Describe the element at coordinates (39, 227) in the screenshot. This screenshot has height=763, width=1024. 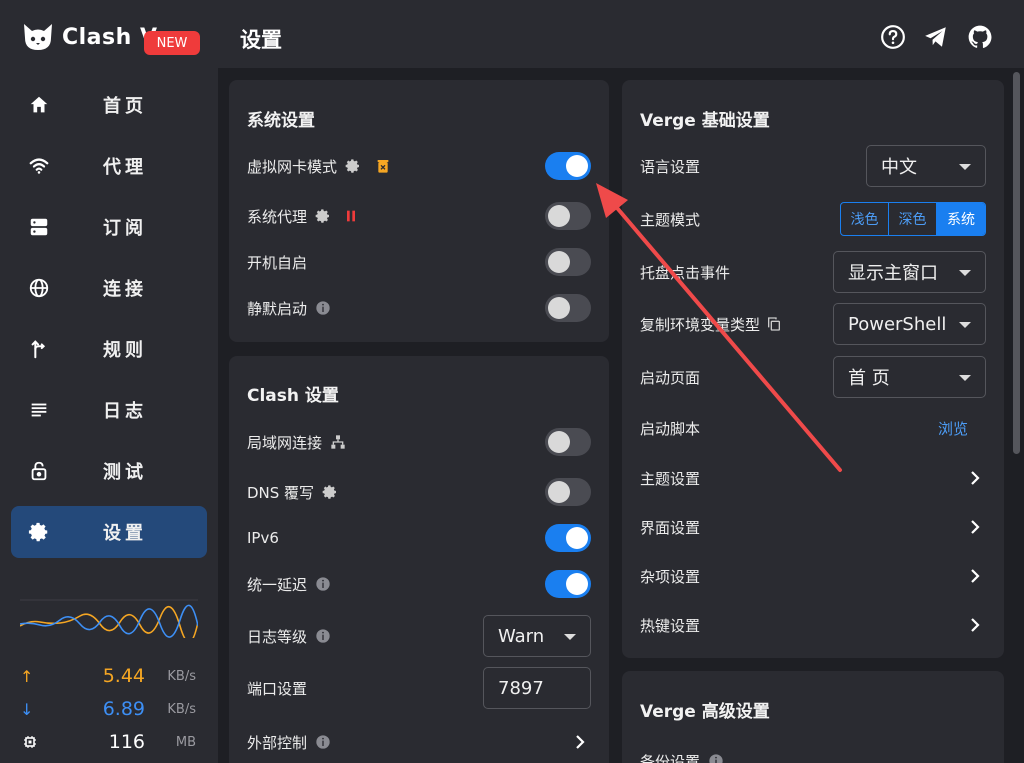
I see `server-icon` at that location.